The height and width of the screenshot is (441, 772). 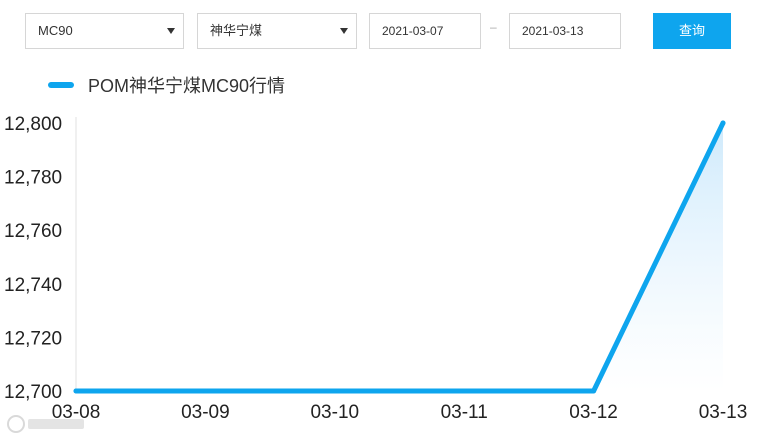 What do you see at coordinates (45, 424) in the screenshot?
I see `watermark-logo` at bounding box center [45, 424].